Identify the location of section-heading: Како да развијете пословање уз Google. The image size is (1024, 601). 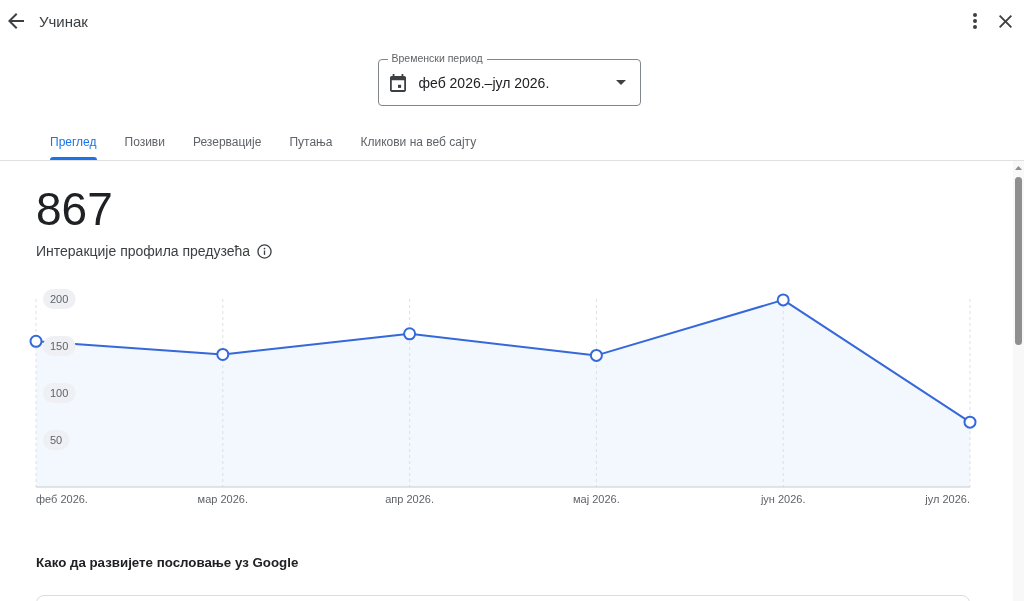
(167, 563).